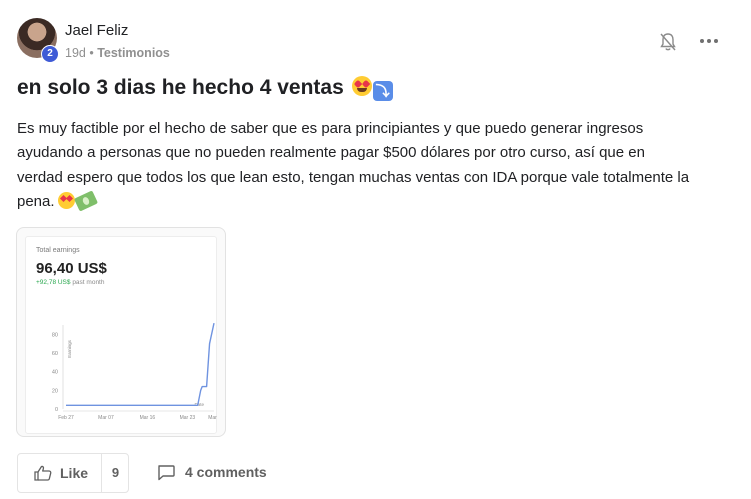 This screenshot has height=499, width=751. What do you see at coordinates (55, 335) in the screenshot?
I see `y-tick-label: 80` at bounding box center [55, 335].